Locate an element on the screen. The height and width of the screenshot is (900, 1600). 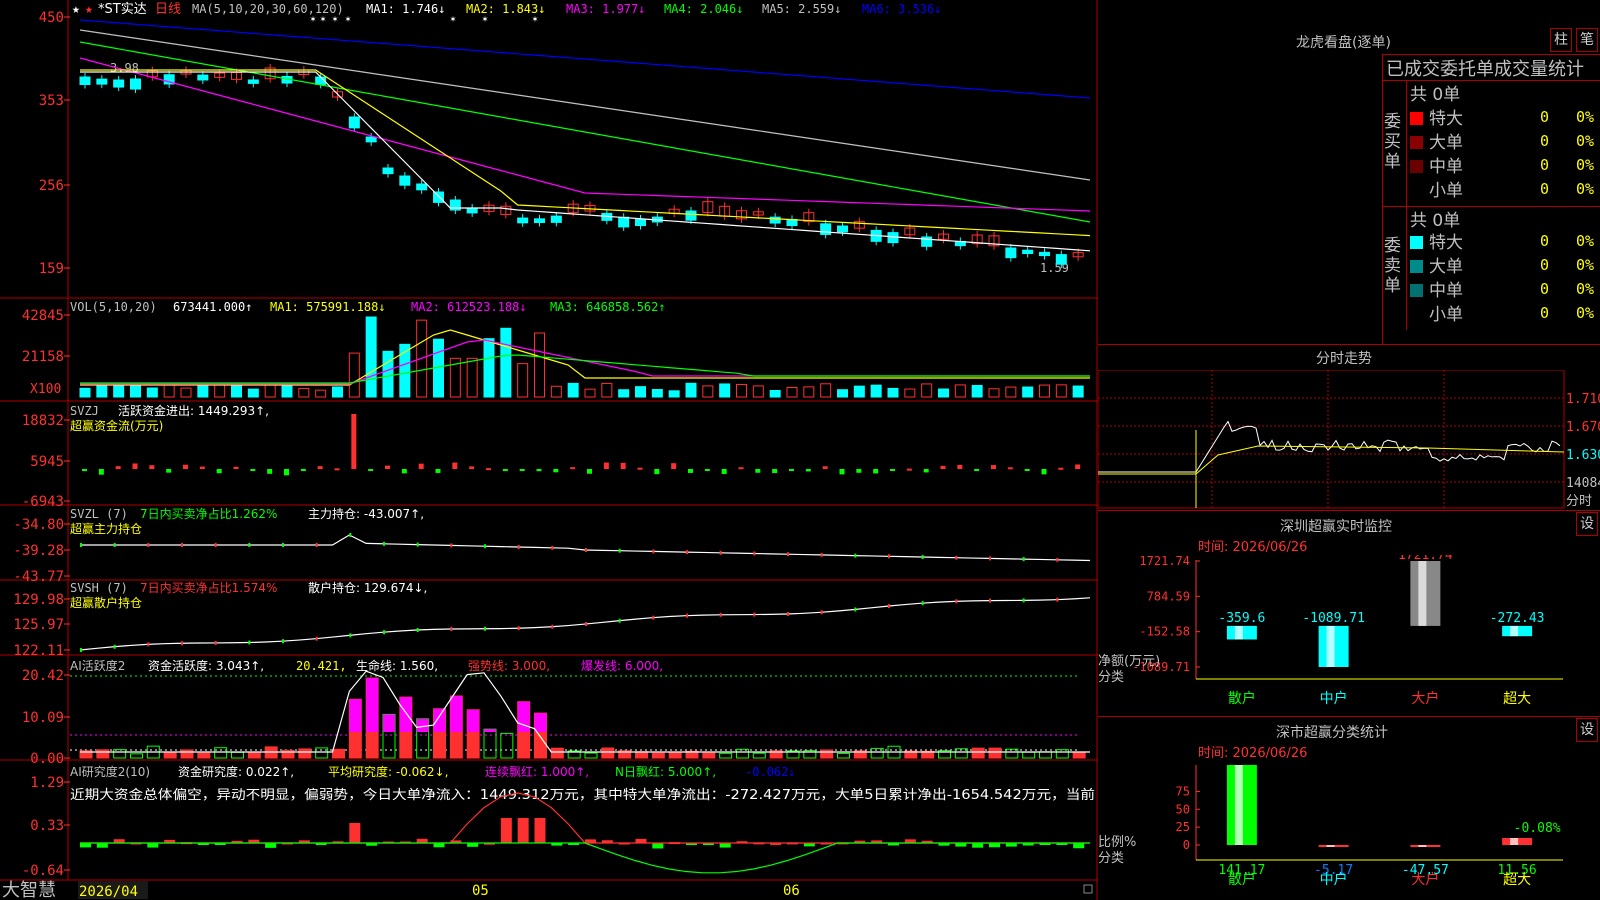
period-label: 日线 is located at coordinates (168, 9).